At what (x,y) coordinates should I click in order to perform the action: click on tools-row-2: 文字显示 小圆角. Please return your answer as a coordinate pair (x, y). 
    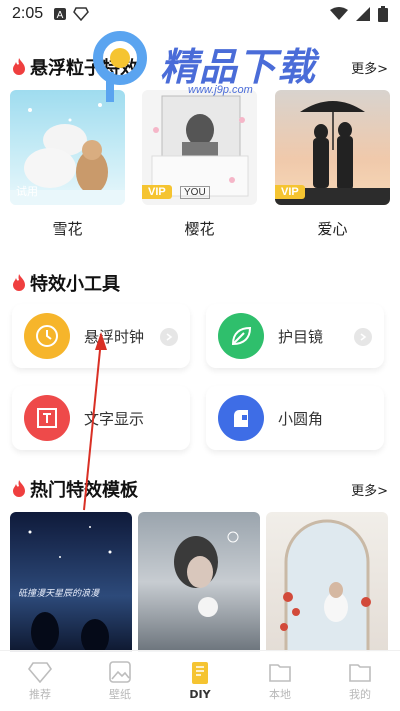
    Looking at the image, I should click on (200, 418).